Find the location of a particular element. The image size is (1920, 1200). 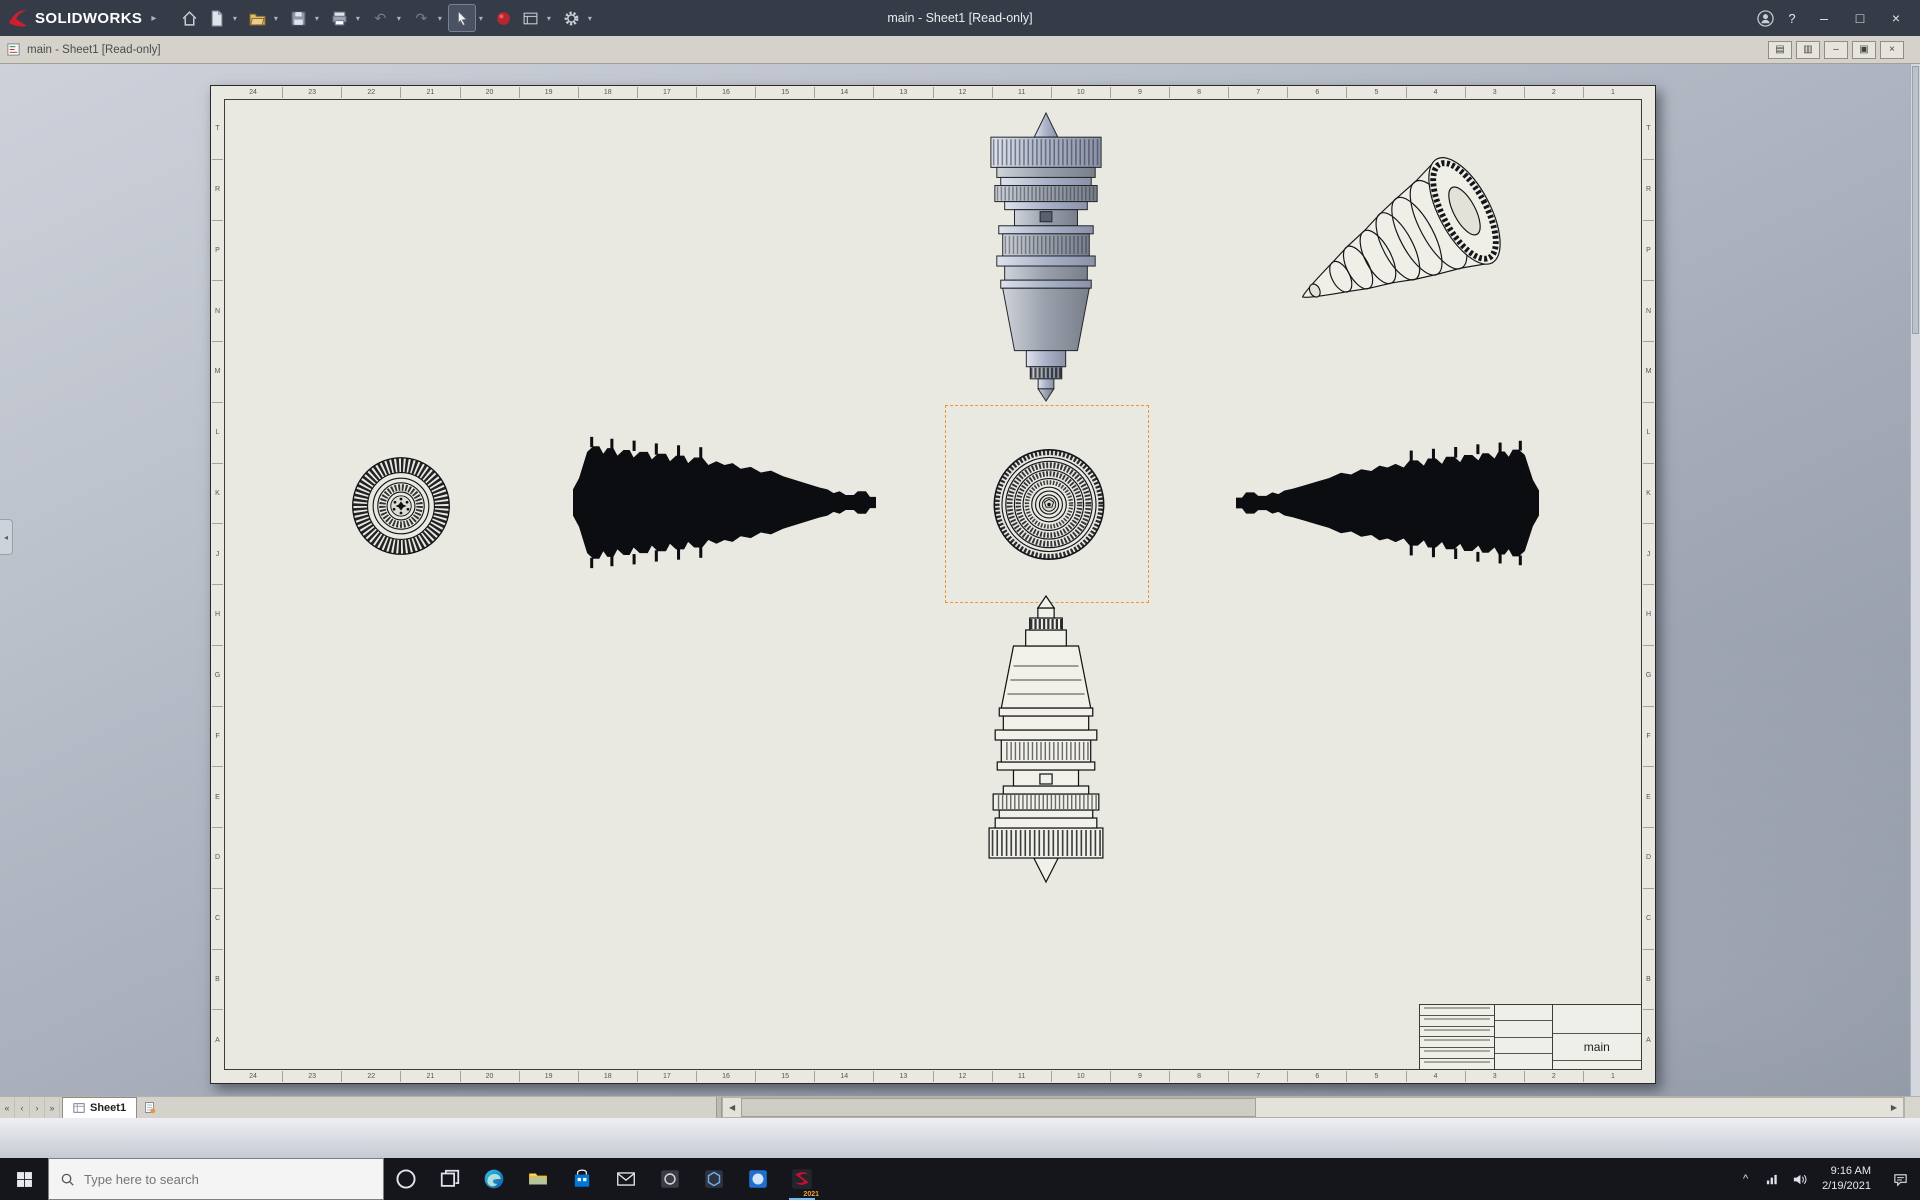

task-view-button is located at coordinates (450, 1179).